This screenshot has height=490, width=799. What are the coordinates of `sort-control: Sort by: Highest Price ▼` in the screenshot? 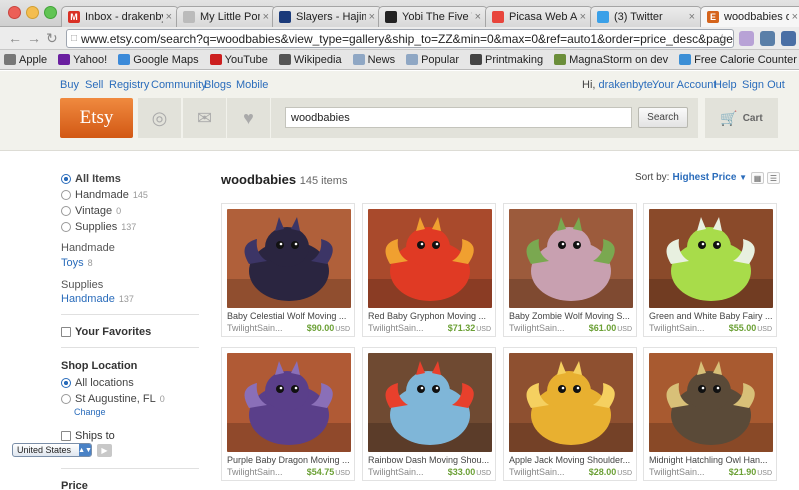 It's located at (691, 177).